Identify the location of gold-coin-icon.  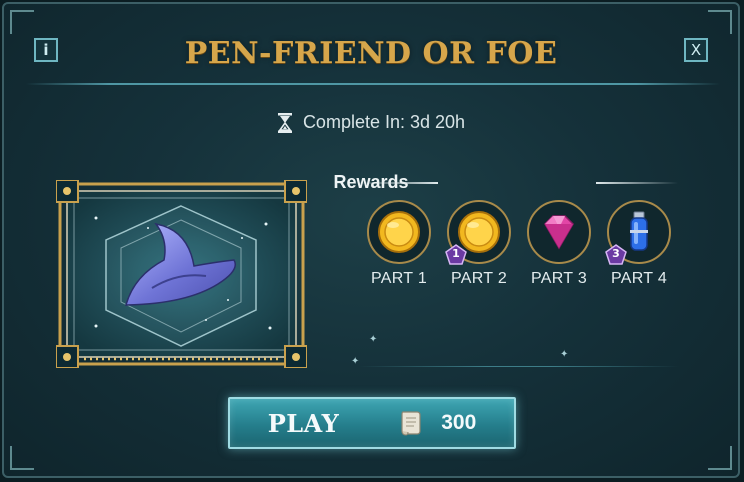
(399, 232).